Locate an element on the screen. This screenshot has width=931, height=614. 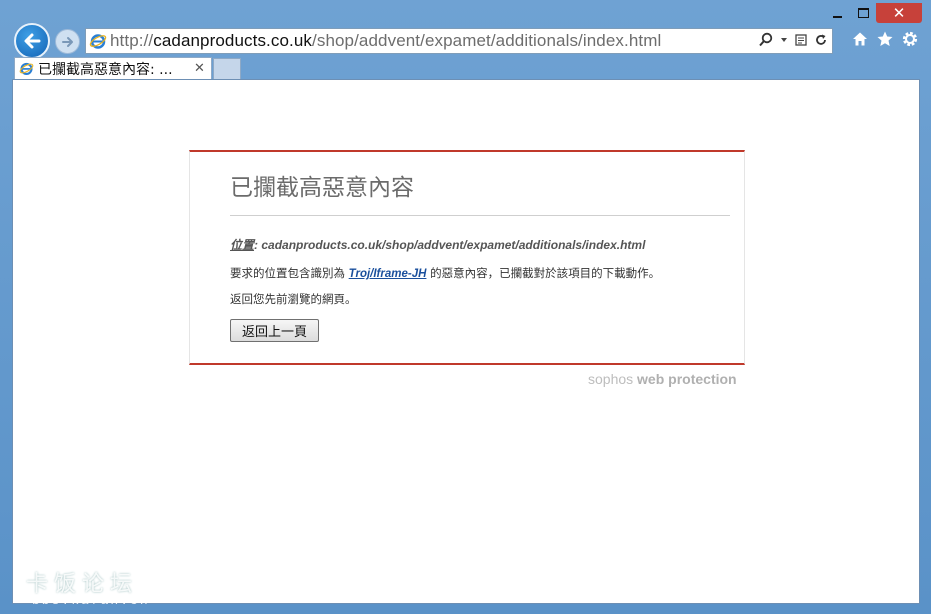
watermark-url: bbs.kafan.cn is located at coordinates (91, 600).